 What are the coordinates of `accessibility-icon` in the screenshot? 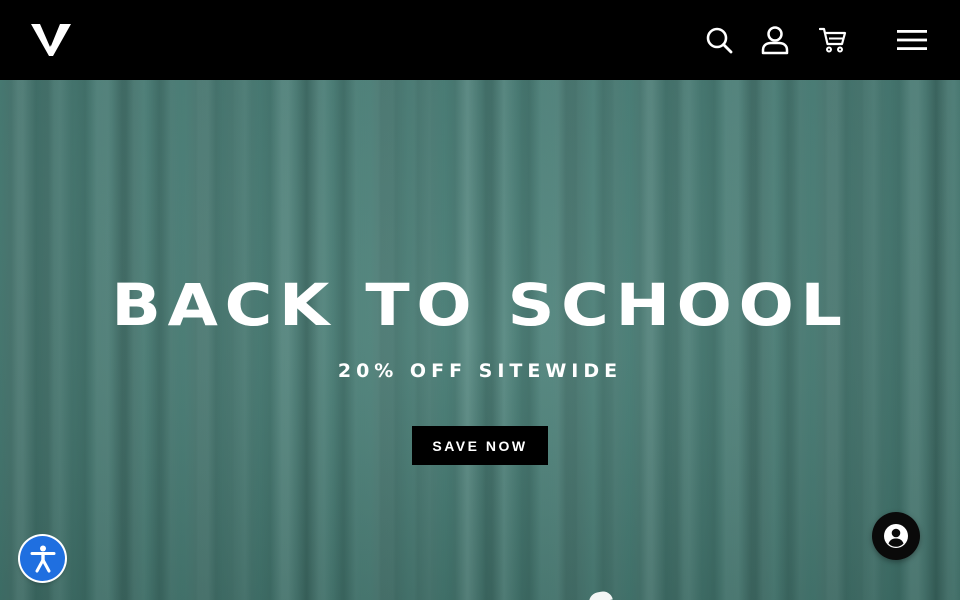 It's located at (42, 558).